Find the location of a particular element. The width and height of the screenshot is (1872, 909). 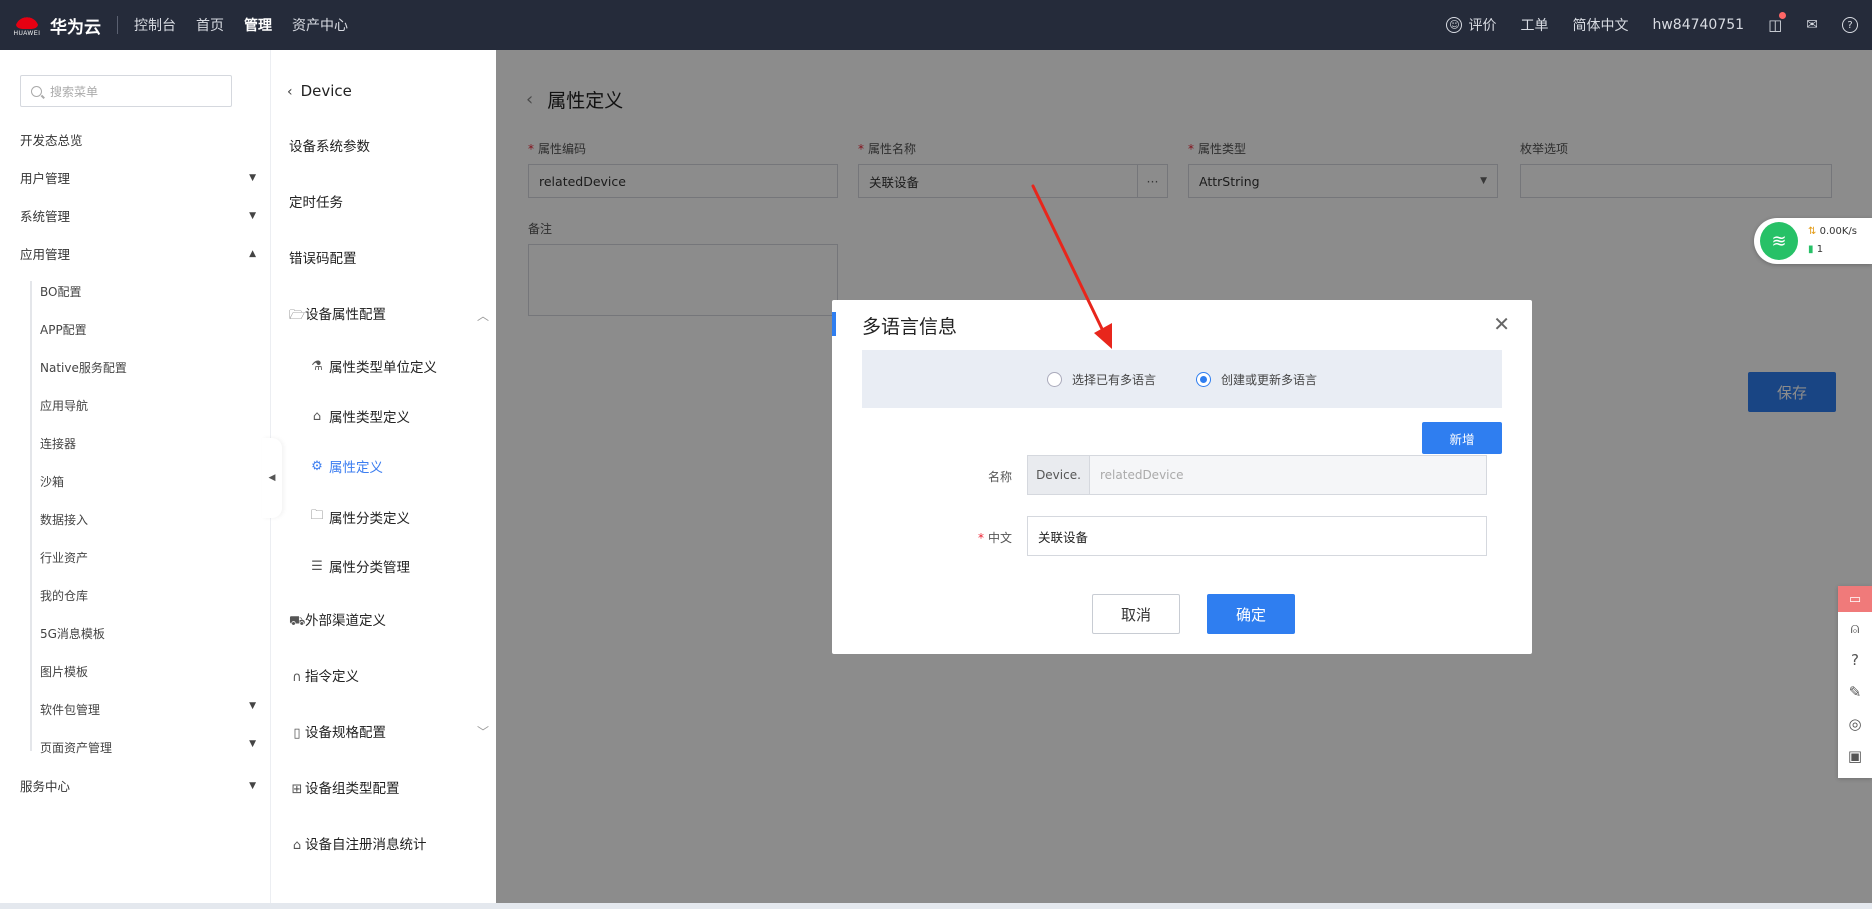

sidebar-collapse-toggle: ◀ is located at coordinates (272, 478).